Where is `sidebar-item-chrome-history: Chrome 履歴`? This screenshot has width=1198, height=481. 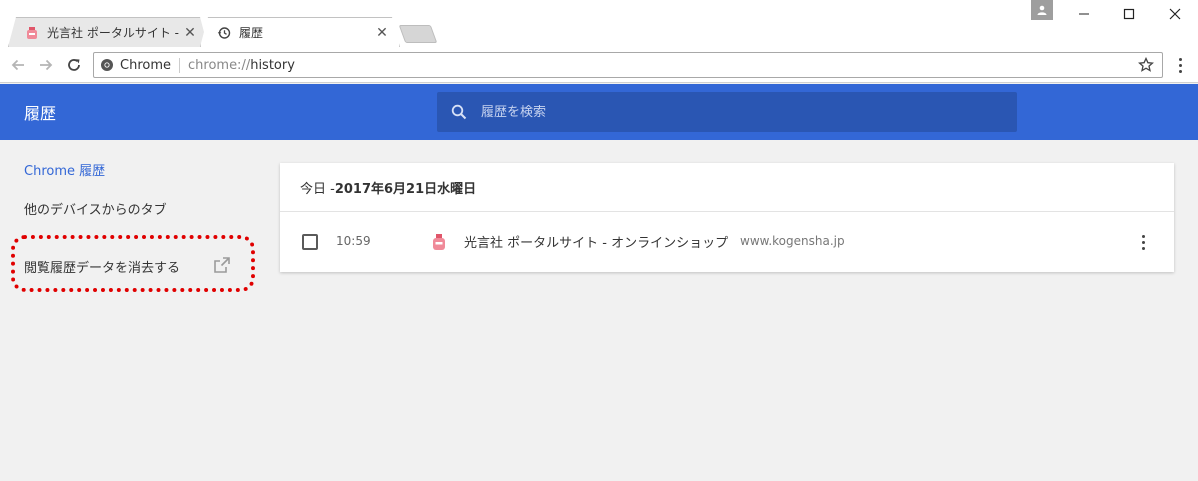 sidebar-item-chrome-history: Chrome 履歴 is located at coordinates (64, 169).